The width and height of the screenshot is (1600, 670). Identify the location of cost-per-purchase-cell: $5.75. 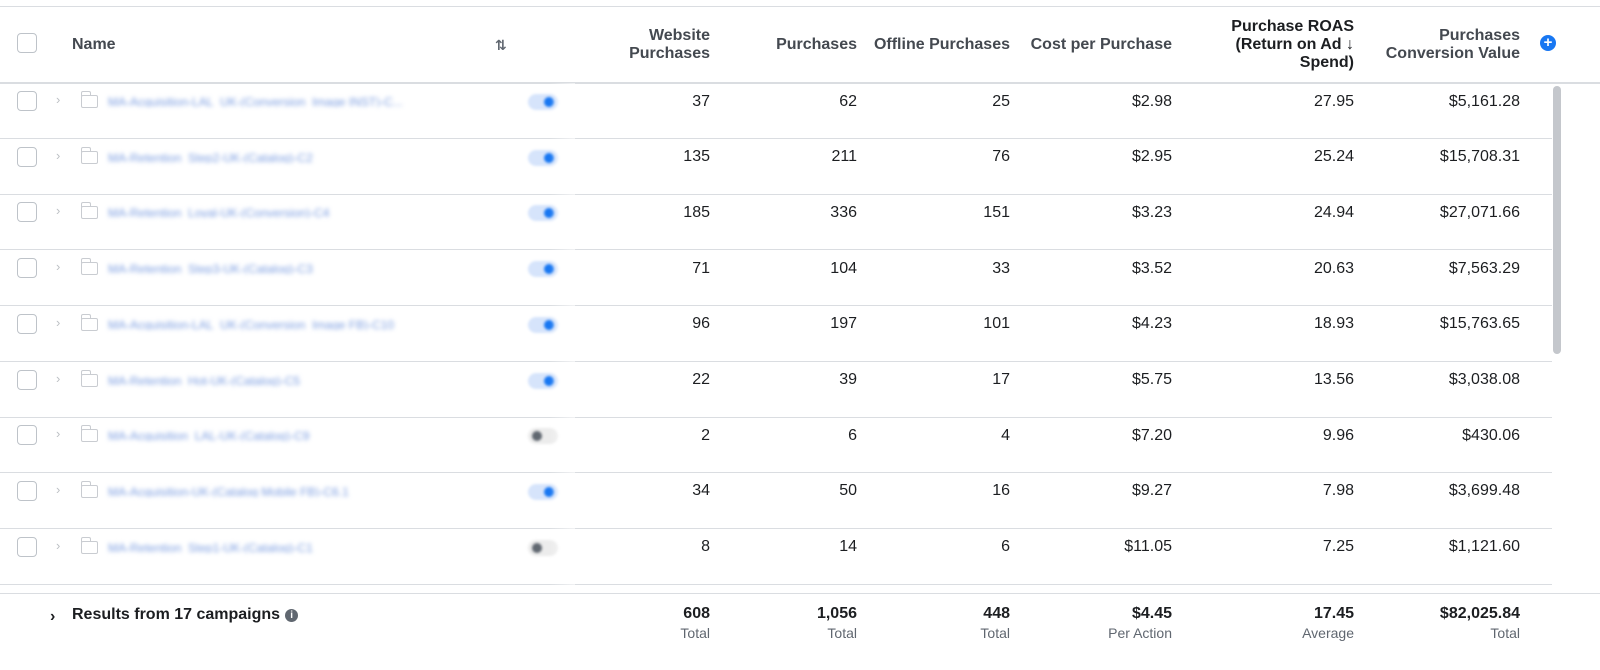
(1151, 379).